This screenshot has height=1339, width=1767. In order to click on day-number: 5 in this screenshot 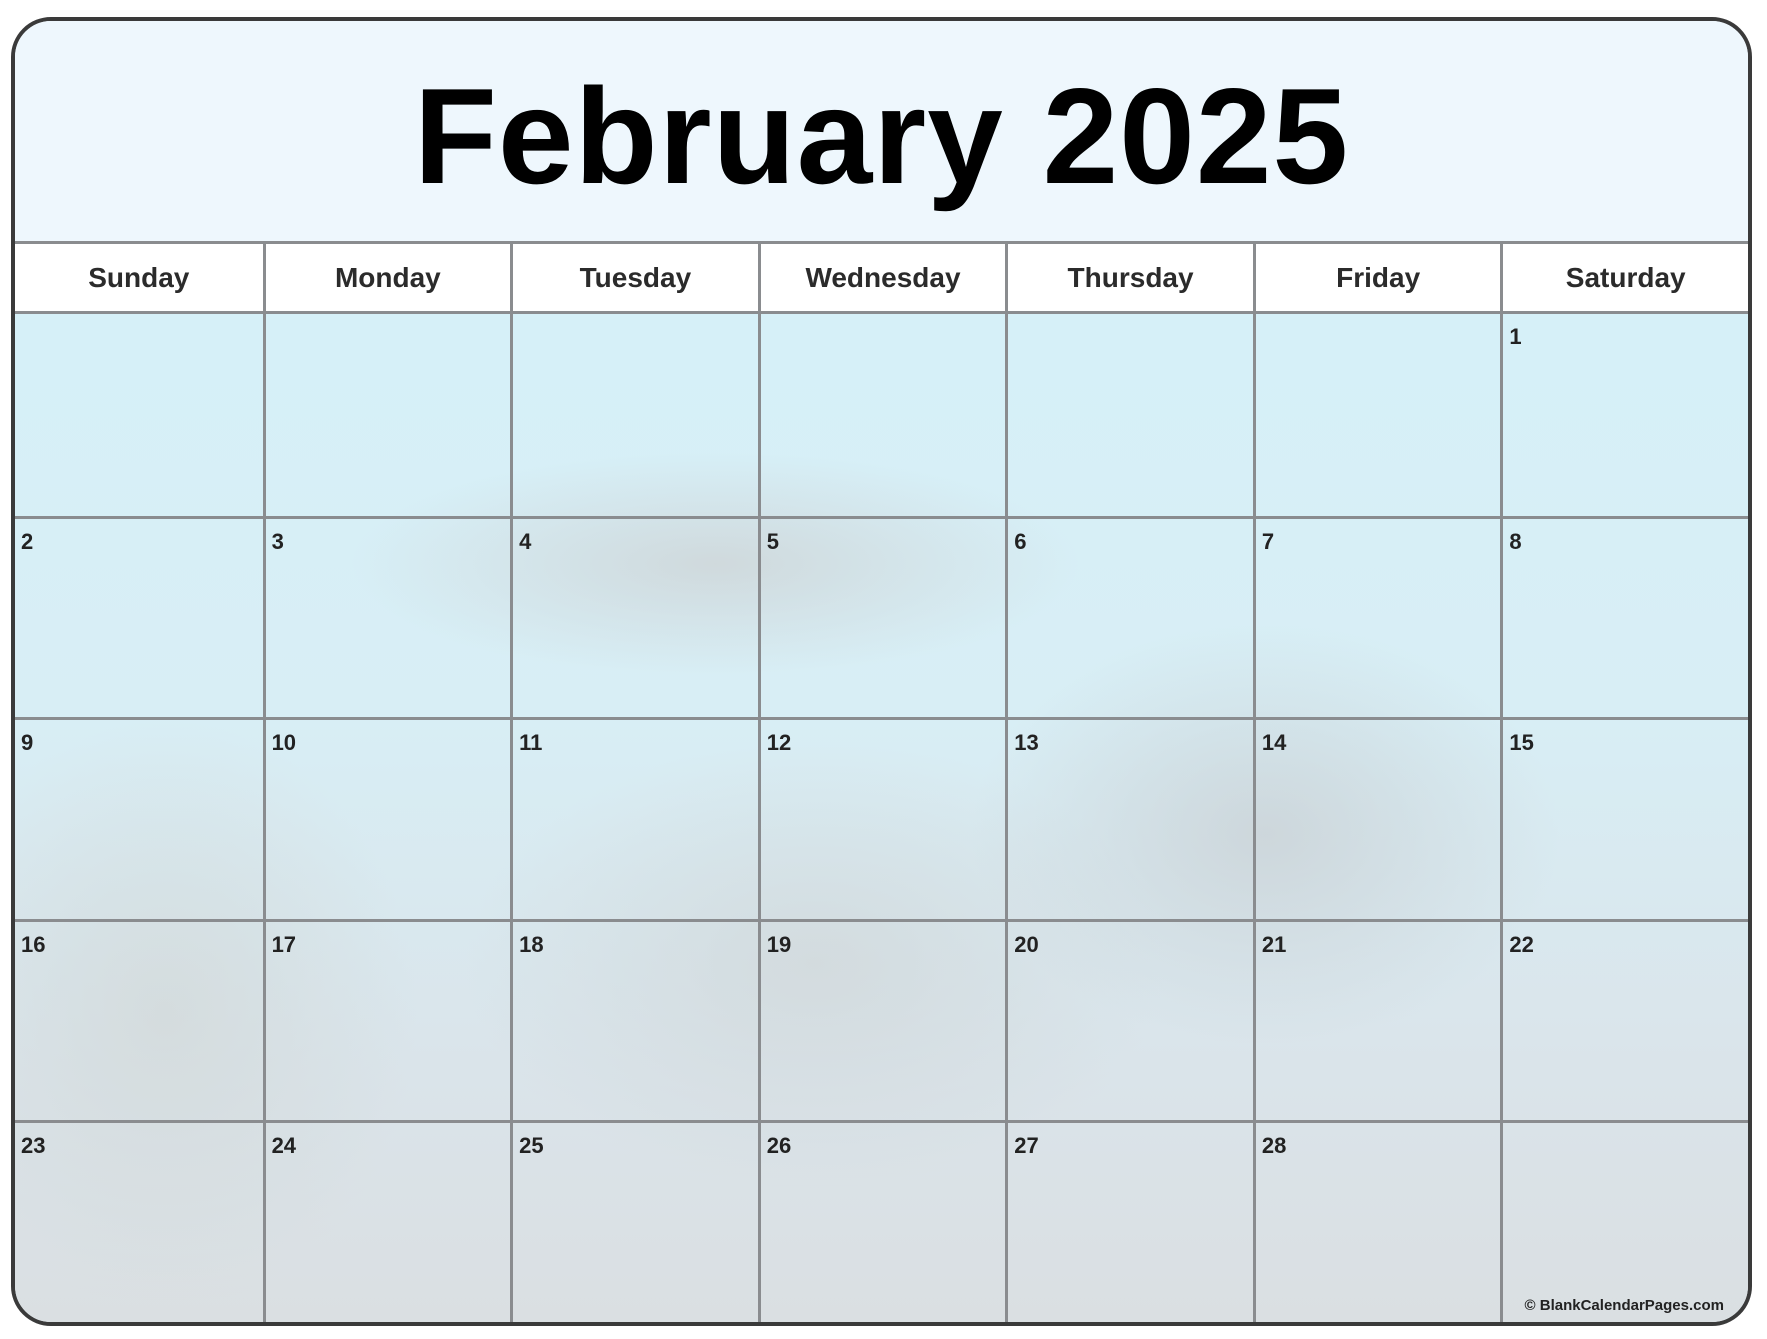, I will do `click(772, 541)`.